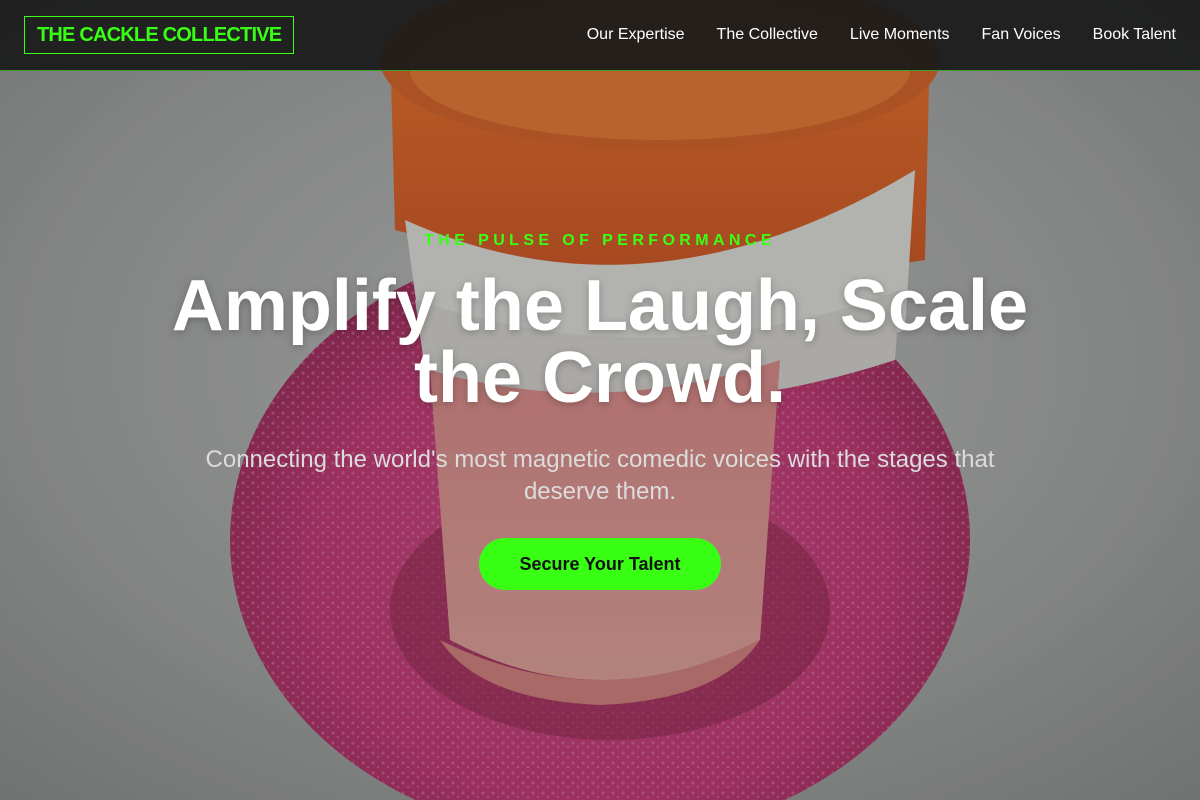 This screenshot has width=1200, height=800. Describe the element at coordinates (600, 342) in the screenshot. I see `hero-headline: Amplify the Laugh, Scale the Crowd.` at that location.